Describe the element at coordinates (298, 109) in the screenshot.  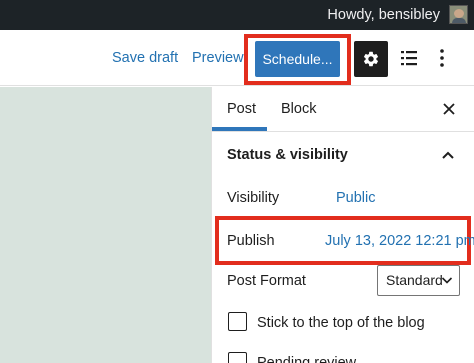
I see `tab-block: Block` at that location.